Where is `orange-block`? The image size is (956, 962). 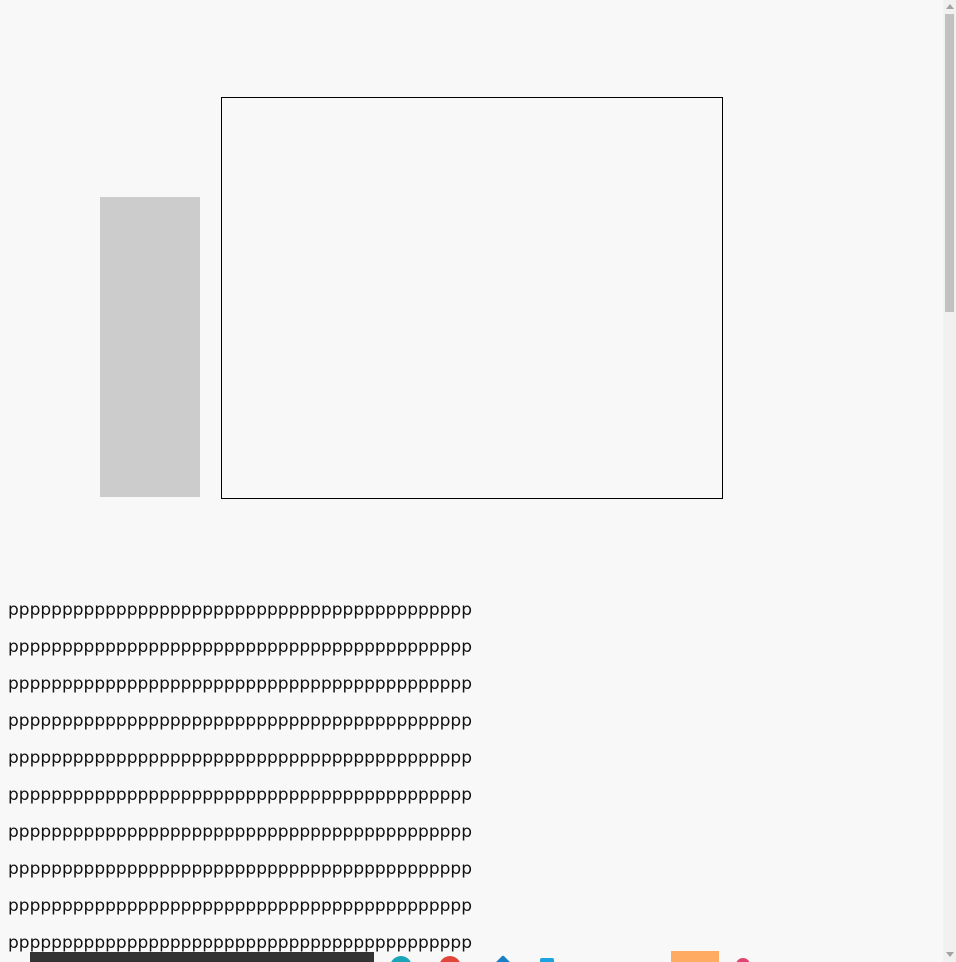
orange-block is located at coordinates (695, 956).